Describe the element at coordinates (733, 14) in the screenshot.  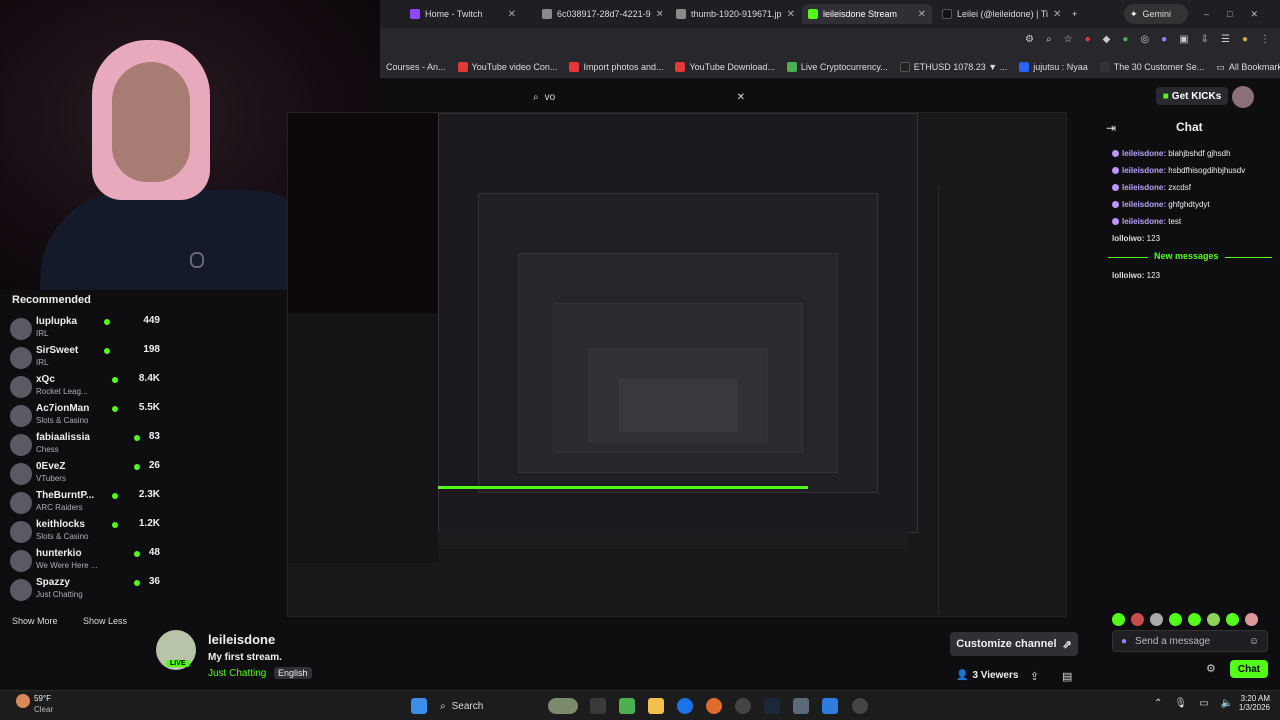
I see `tab-2: thumb-1920-919671.jp ✕` at that location.